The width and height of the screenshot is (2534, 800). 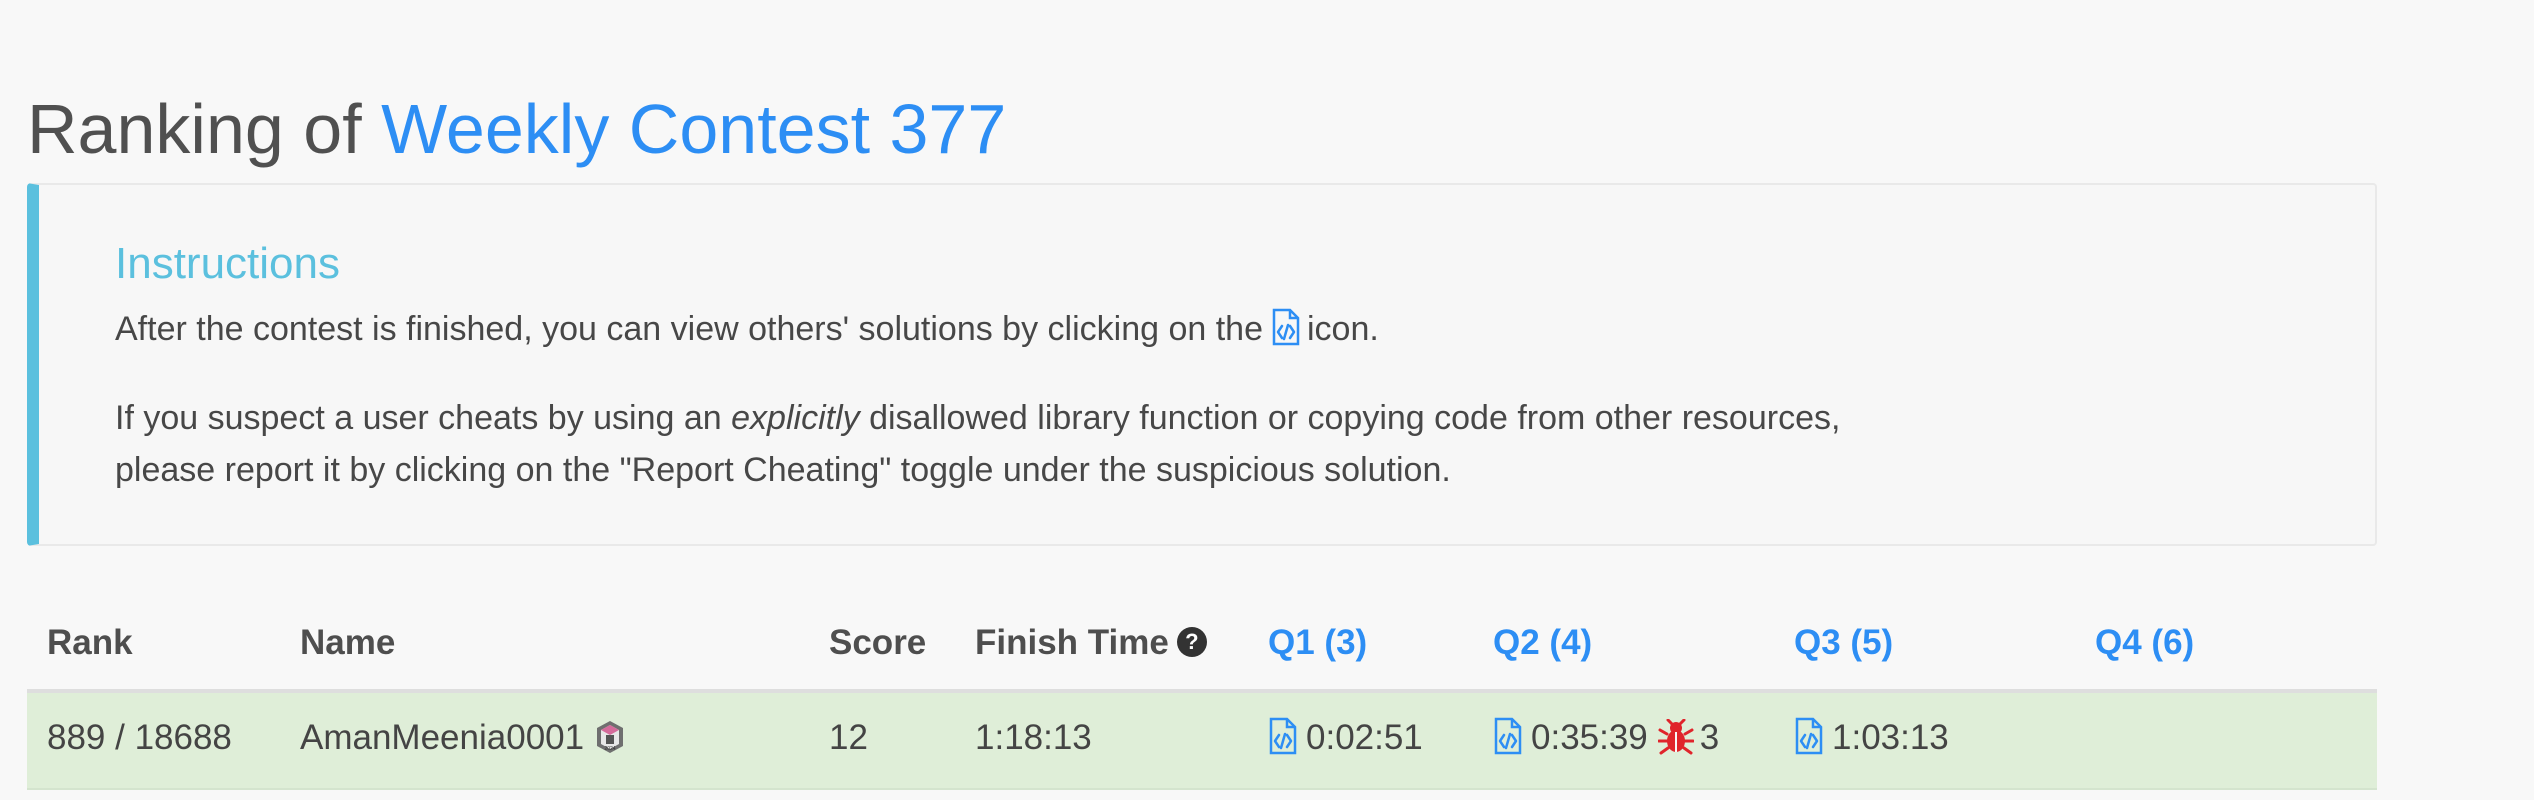 I want to click on page-title: Ranking of Weekly Contest 377, so click(x=516, y=129).